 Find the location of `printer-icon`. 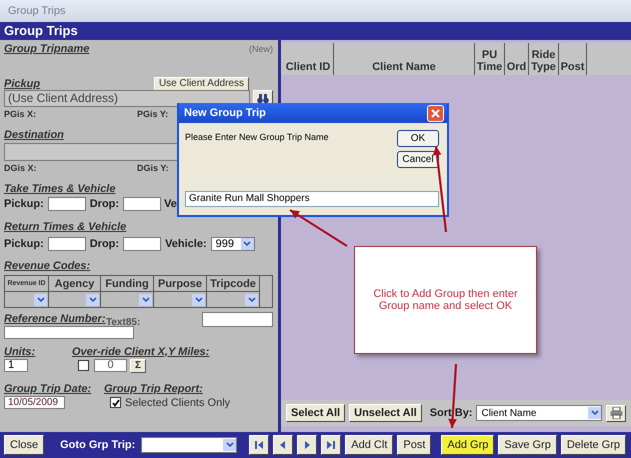

printer-icon is located at coordinates (616, 413).